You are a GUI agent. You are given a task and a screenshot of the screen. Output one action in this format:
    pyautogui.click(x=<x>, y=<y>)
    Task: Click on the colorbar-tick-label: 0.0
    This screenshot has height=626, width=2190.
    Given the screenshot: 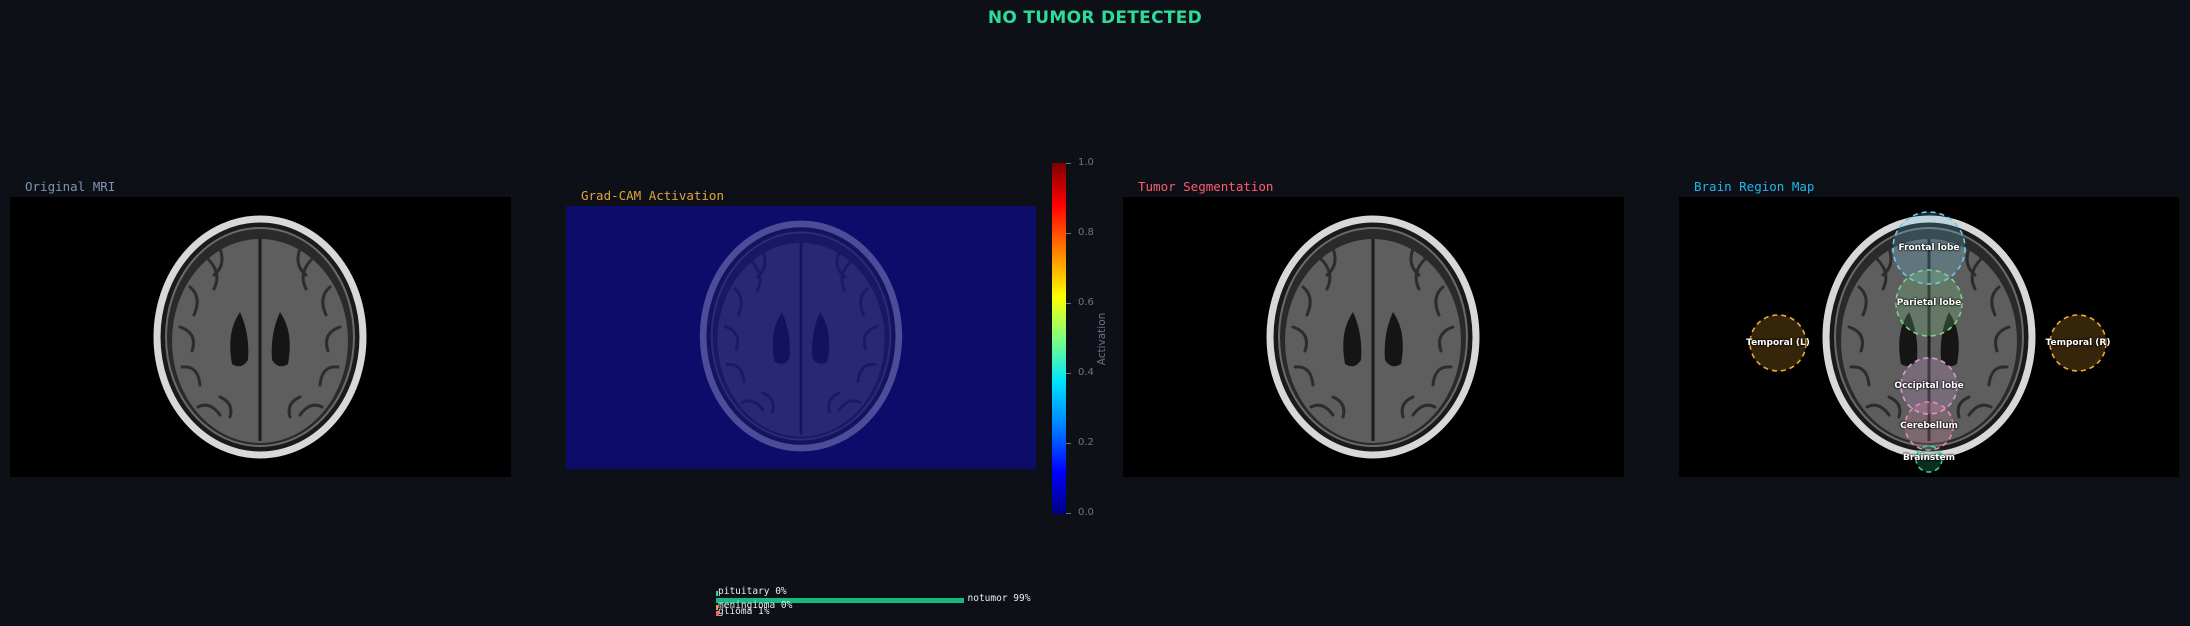 What is the action you would take?
    pyautogui.click(x=1086, y=512)
    